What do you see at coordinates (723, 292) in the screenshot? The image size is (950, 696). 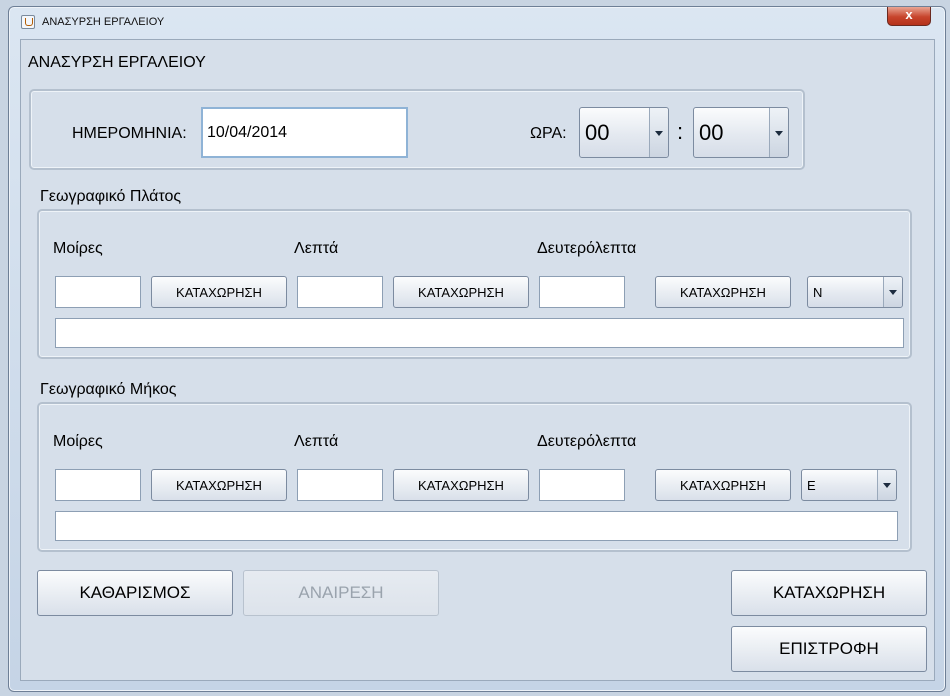 I see `latitude-seconds-register-button: ΚΑΤΑΧΩΡΗΣΗ` at bounding box center [723, 292].